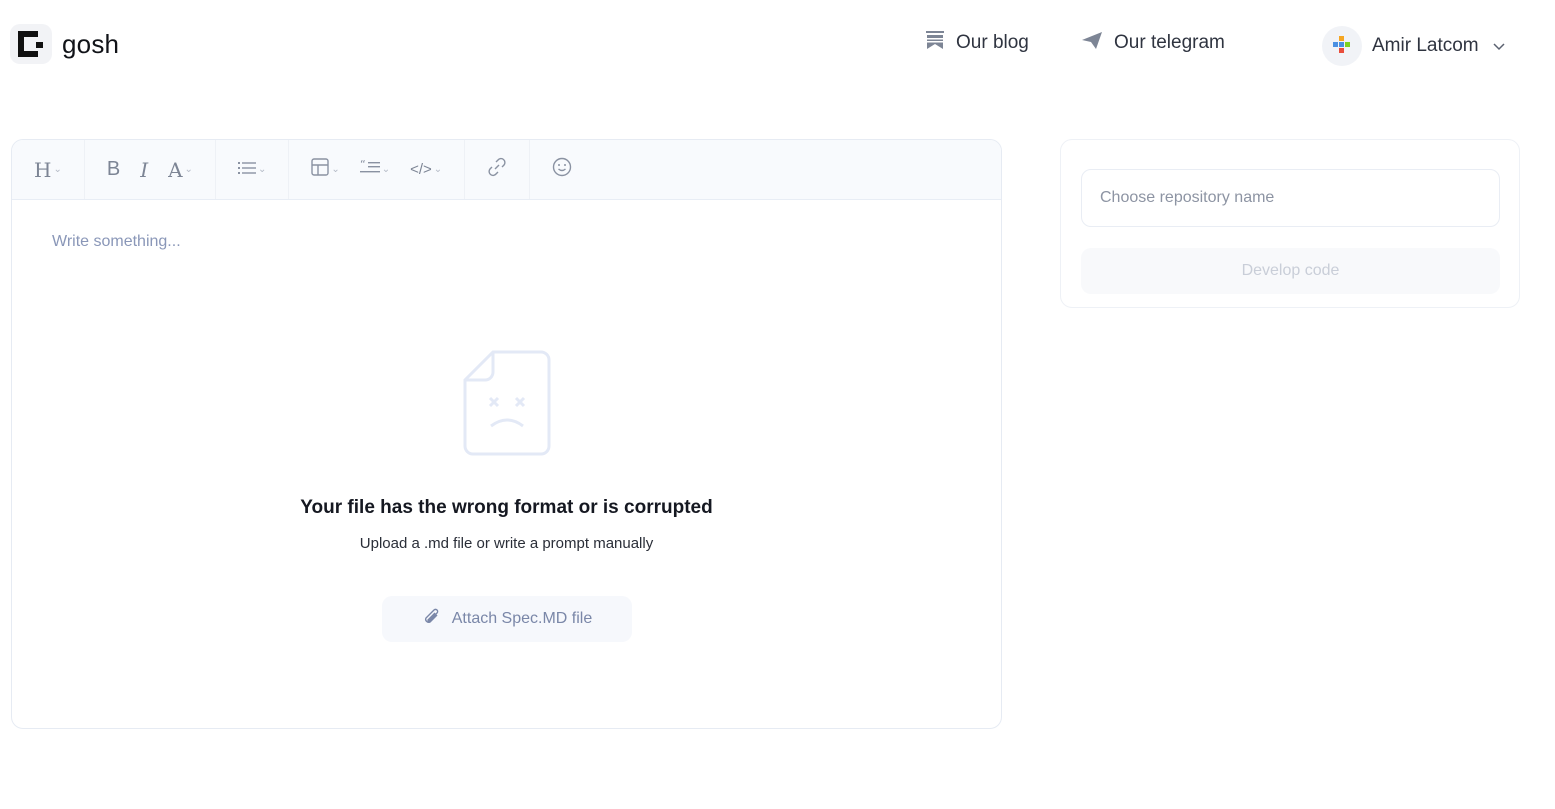 The width and height of the screenshot is (1555, 809). I want to click on editor-toolbar: H ⌄ B I A ⌄ ⌄ ⌄ “ ⌄ </> ⌄, so click(506, 170).